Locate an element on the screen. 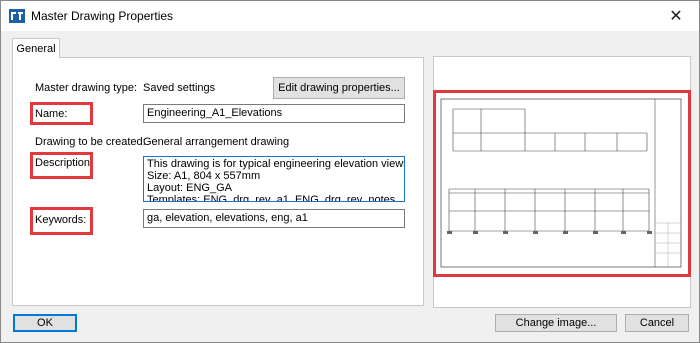 The width and height of the screenshot is (700, 343). description-label: Description: is located at coordinates (64, 163).